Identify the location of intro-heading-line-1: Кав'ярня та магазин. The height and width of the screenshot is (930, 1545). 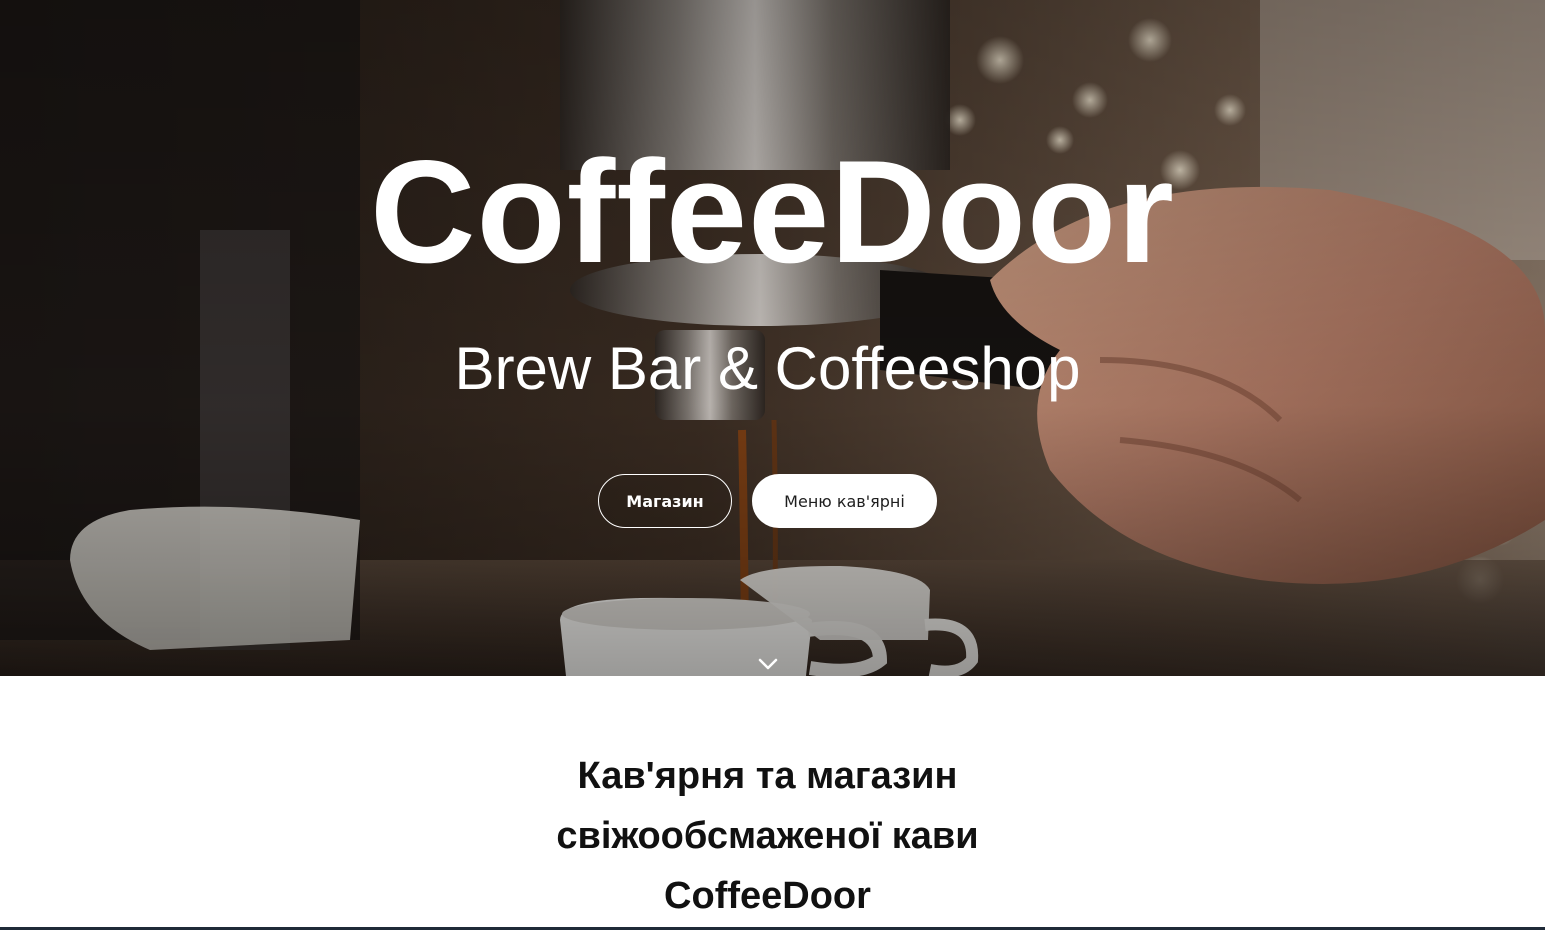
(767, 776).